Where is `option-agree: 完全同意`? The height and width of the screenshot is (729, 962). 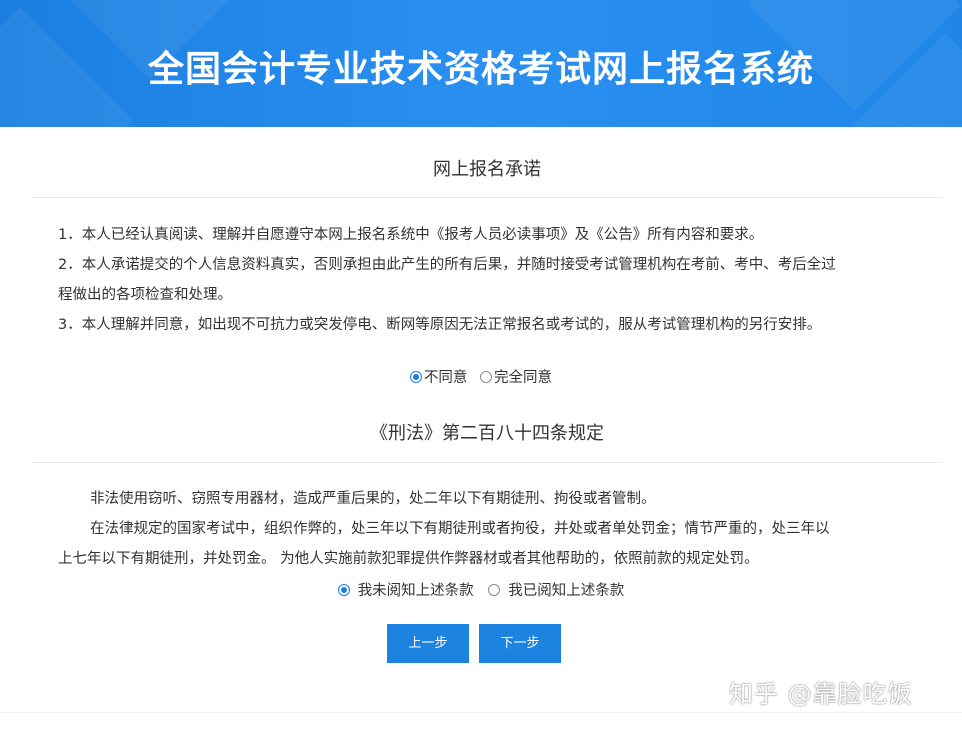 option-agree: 完全同意 is located at coordinates (516, 376).